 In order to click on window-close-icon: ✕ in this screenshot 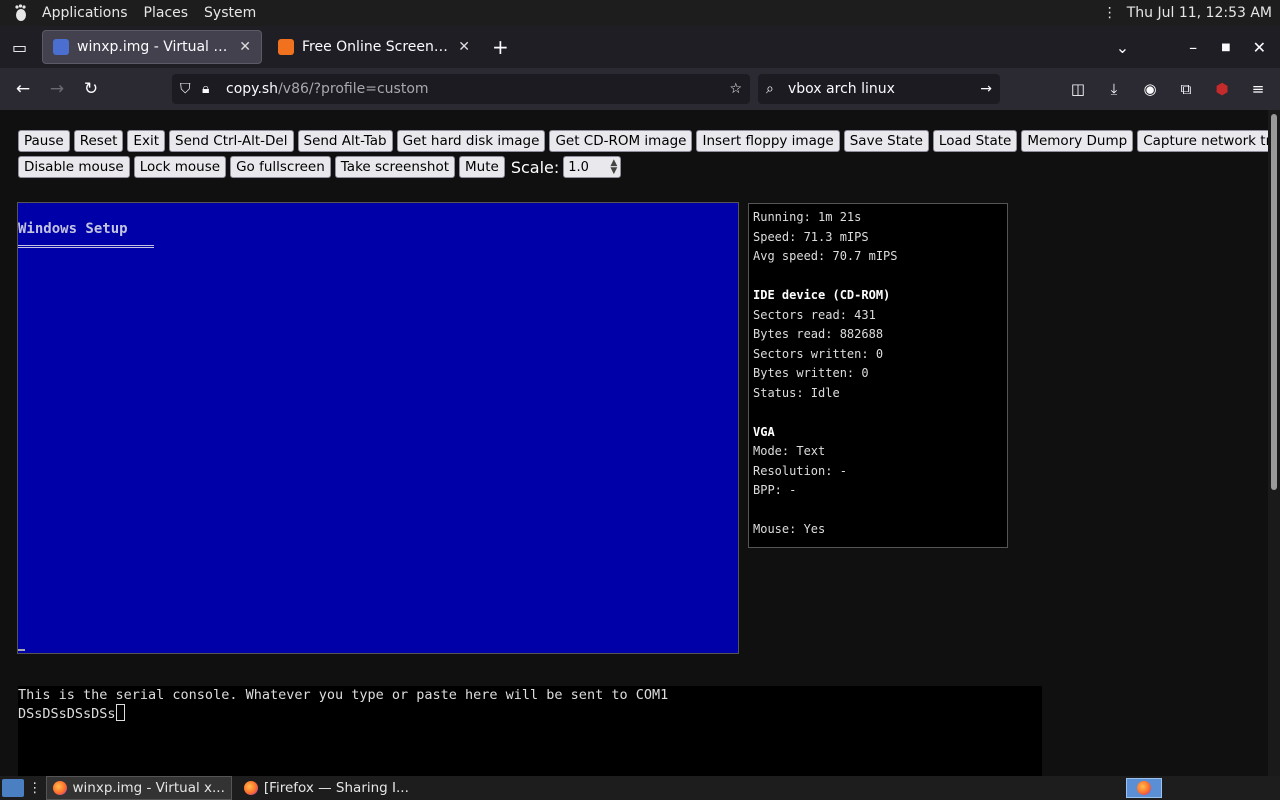, I will do `click(1259, 47)`.